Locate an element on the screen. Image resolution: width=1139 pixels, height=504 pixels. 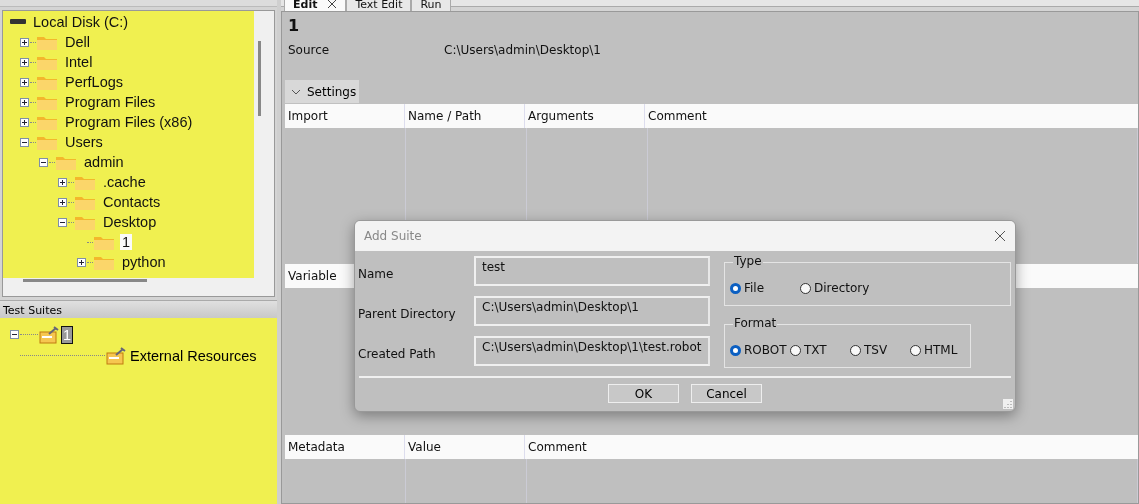
group-title: Format is located at coordinates (755, 323).